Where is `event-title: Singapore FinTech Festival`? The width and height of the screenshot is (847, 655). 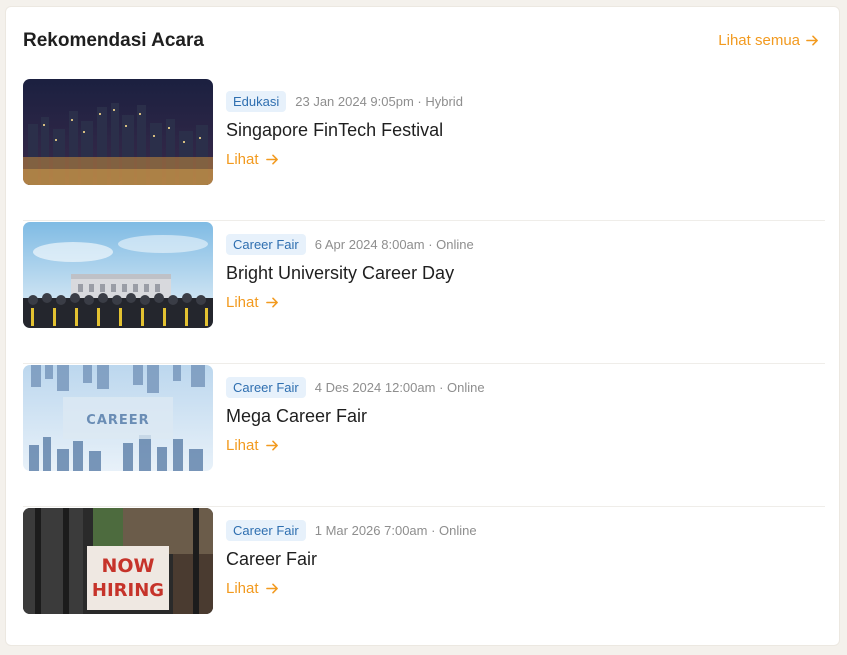 event-title: Singapore FinTech Festival is located at coordinates (334, 130).